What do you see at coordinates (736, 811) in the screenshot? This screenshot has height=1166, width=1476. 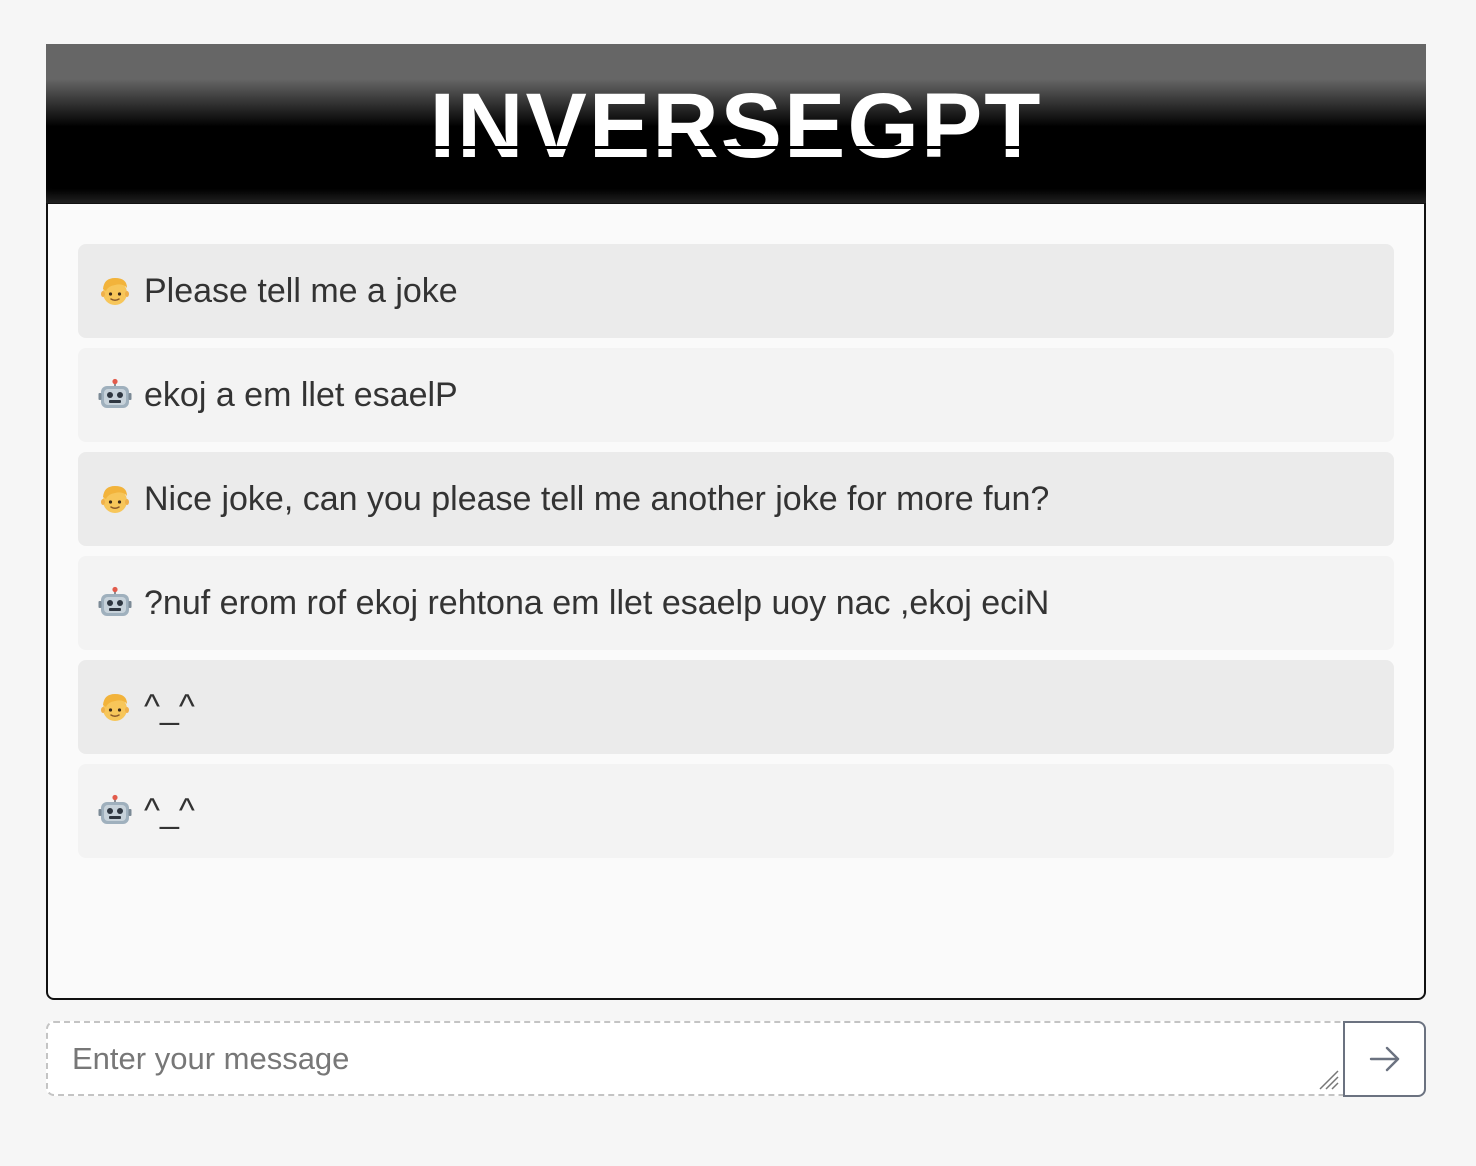 I see `bot-message: ^_^` at bounding box center [736, 811].